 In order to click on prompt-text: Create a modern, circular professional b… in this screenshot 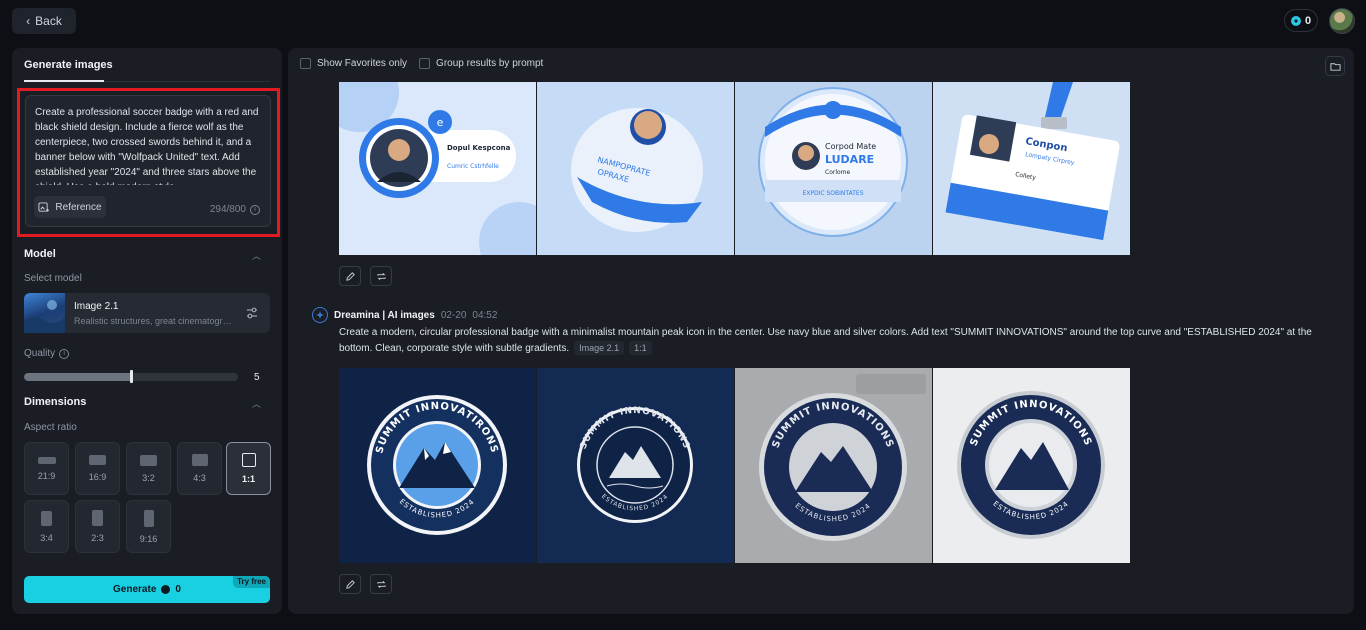, I will do `click(825, 340)`.